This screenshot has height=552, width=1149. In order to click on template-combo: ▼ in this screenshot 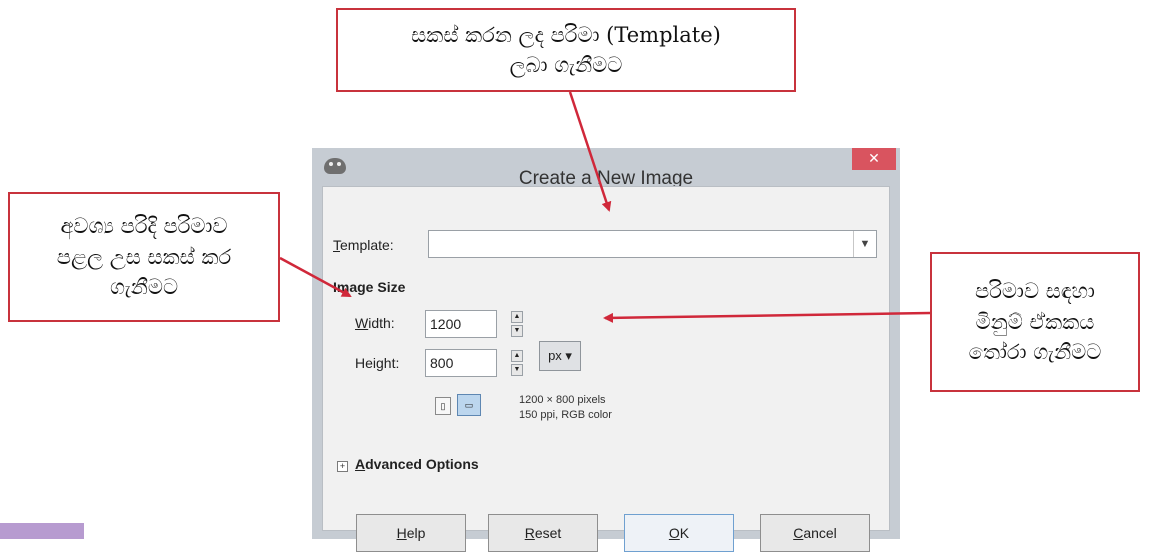, I will do `click(652, 244)`.